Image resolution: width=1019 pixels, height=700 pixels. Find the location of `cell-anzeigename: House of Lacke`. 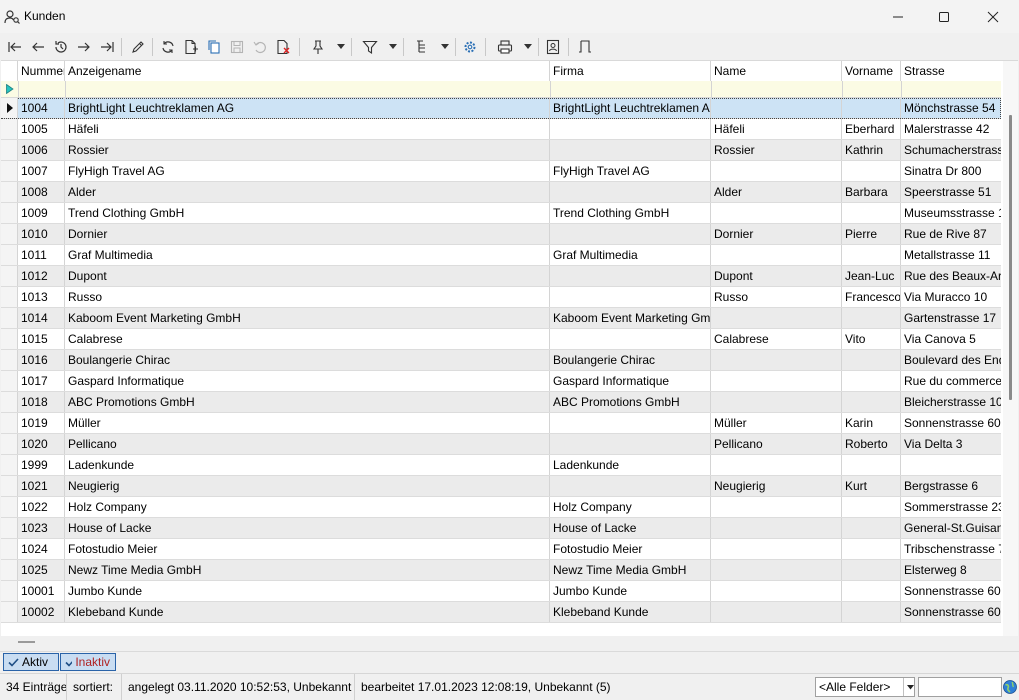

cell-anzeigename: House of Lacke is located at coordinates (307, 528).